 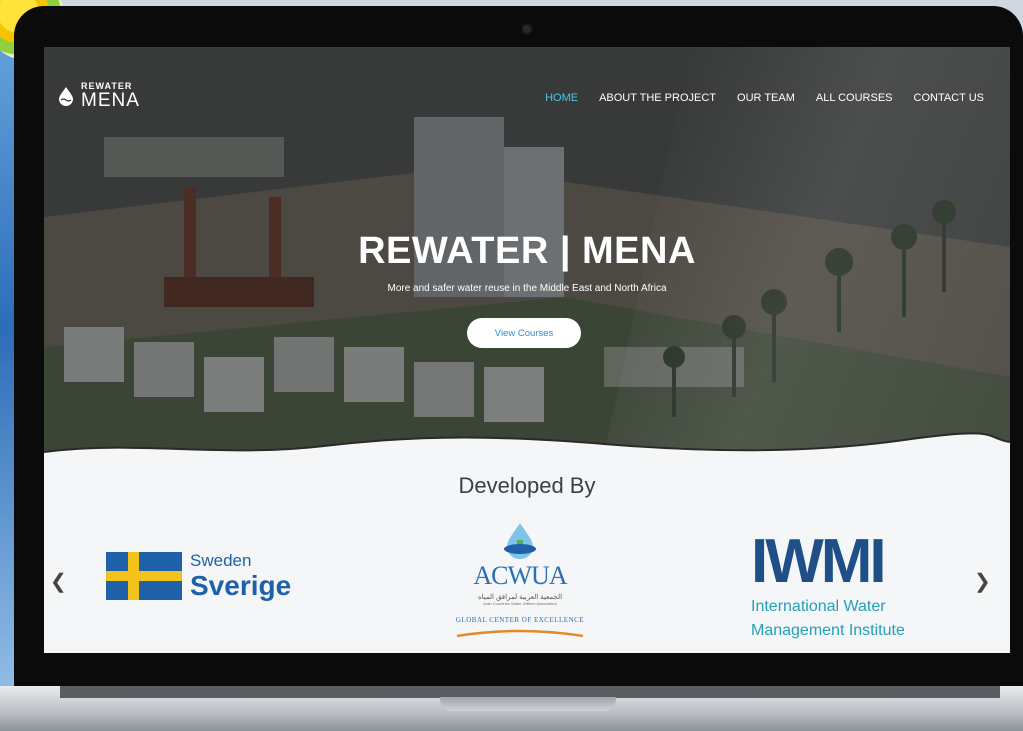 I want to click on acwua-drop-icon, so click(x=520, y=541).